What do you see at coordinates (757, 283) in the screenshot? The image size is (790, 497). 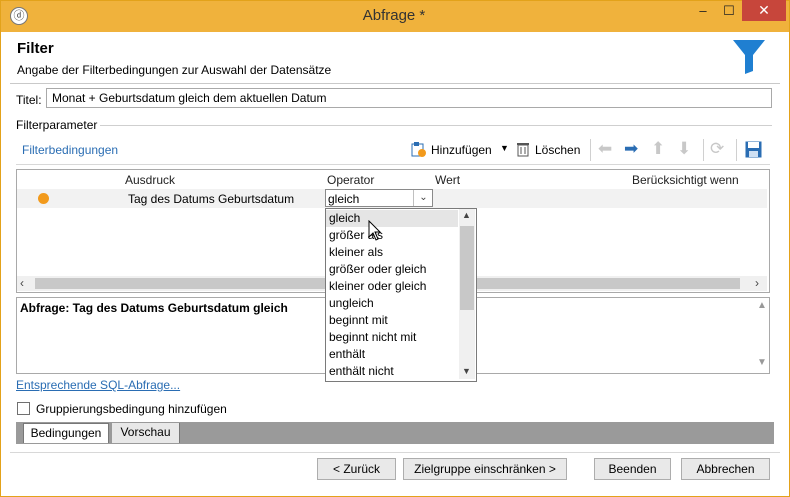 I see `scroll-right-icon: ›` at bounding box center [757, 283].